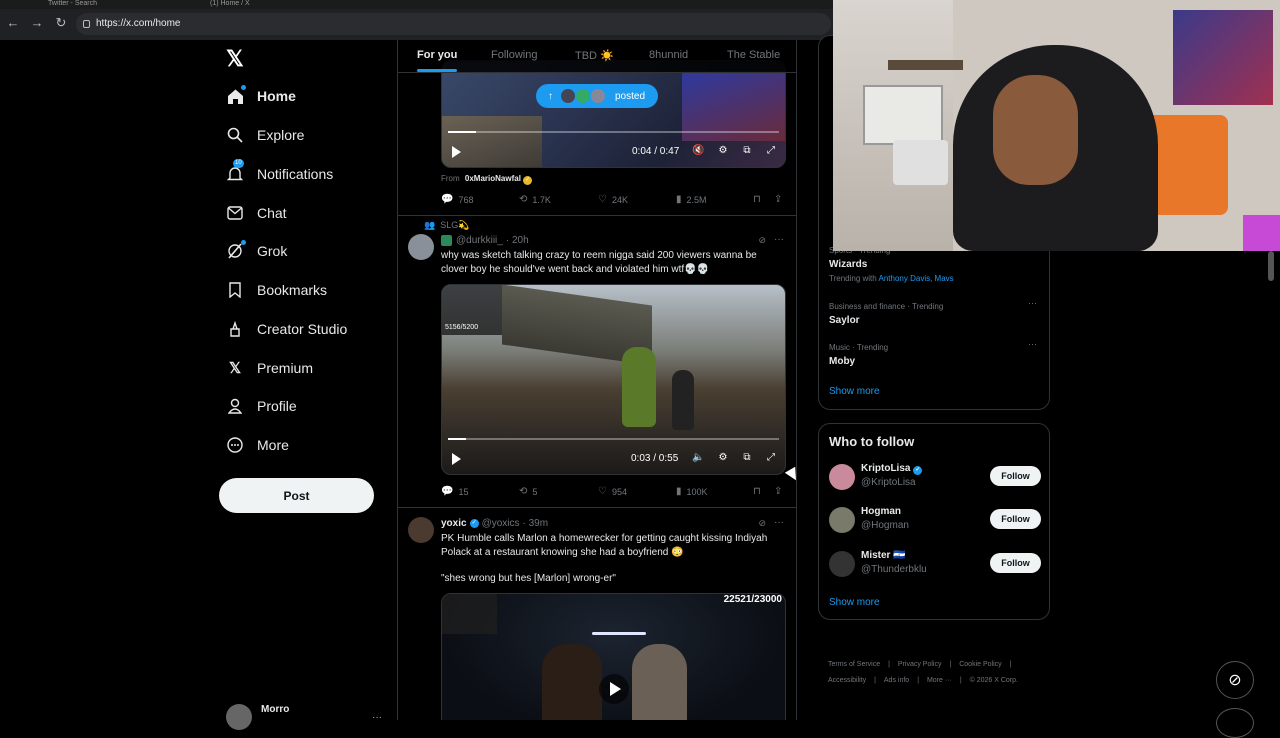 The height and width of the screenshot is (738, 1280). I want to click on new-posts-pill: ↑ posted, so click(597, 96).